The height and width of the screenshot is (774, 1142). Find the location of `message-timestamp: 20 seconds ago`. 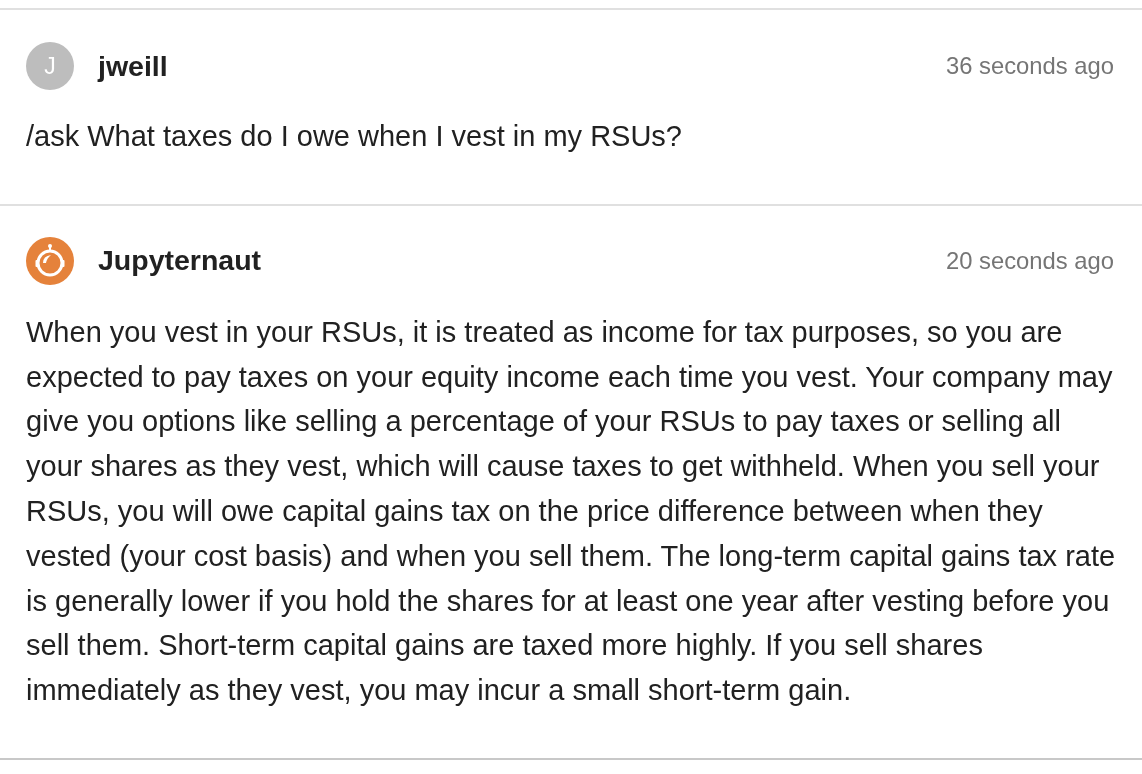

message-timestamp: 20 seconds ago is located at coordinates (1029, 260).